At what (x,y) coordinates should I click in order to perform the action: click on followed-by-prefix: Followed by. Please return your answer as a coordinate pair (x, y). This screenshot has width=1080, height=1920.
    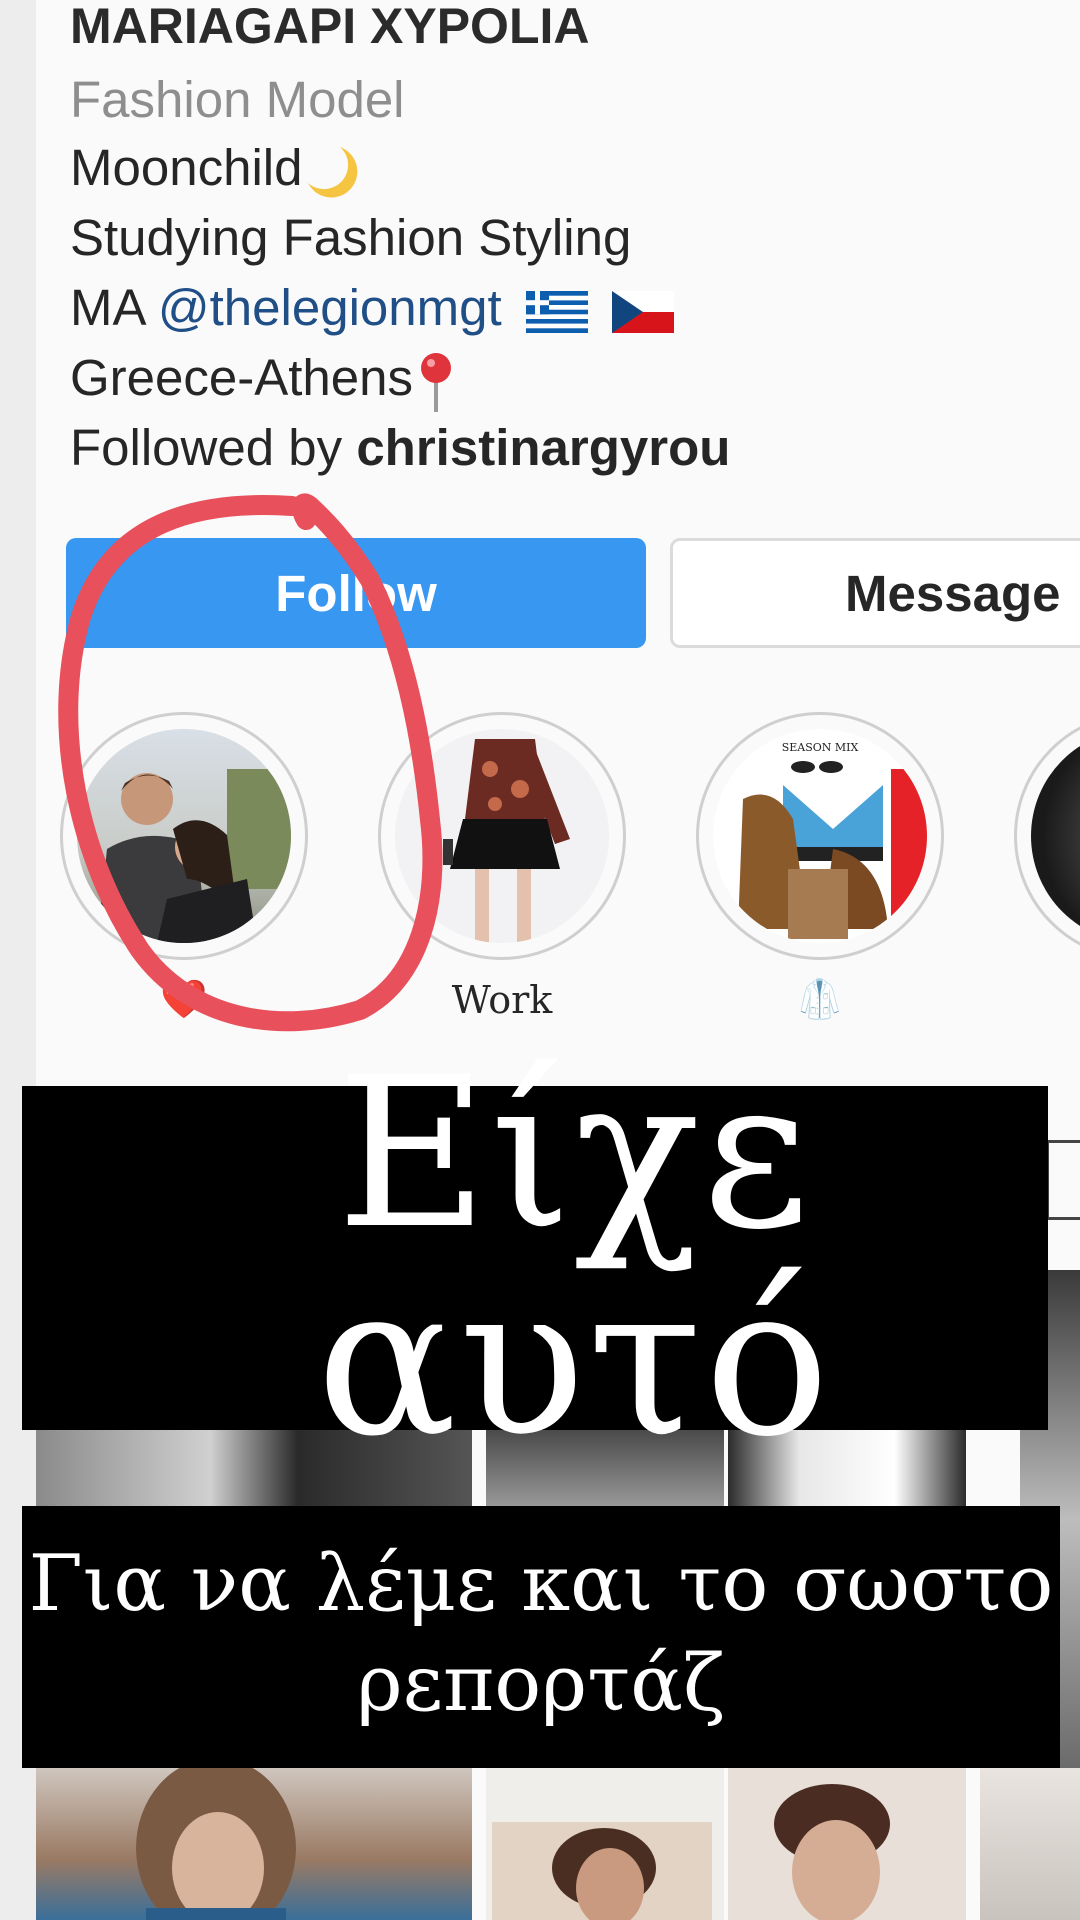
    Looking at the image, I should click on (213, 447).